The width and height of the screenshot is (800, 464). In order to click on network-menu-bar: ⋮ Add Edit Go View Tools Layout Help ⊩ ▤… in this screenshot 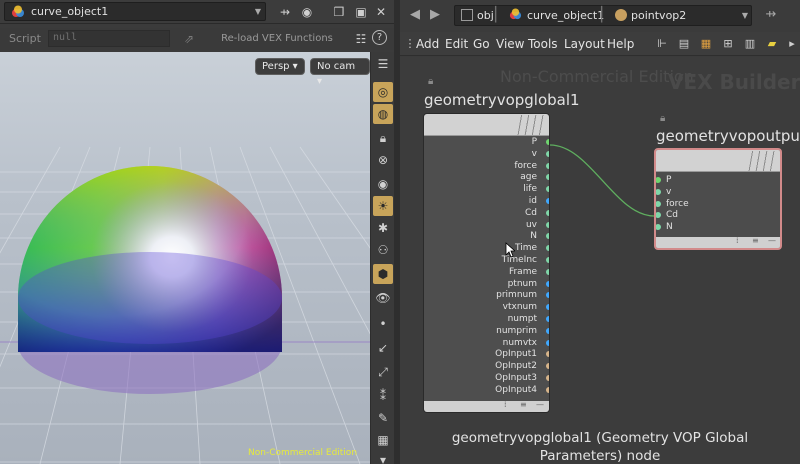, I will do `click(600, 44)`.